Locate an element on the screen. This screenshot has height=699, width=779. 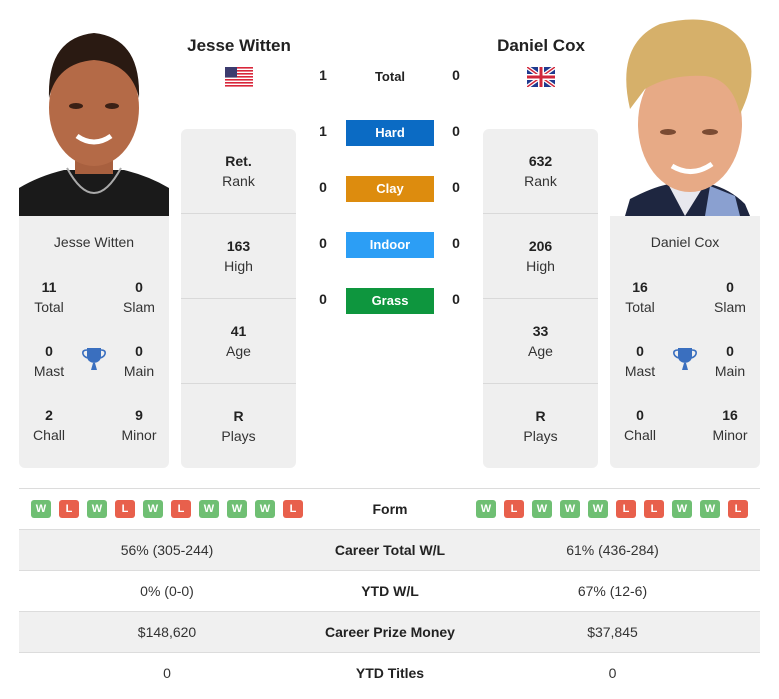
table-row: $148,620 Career Prize Money $37,845 is located at coordinates (389, 631).